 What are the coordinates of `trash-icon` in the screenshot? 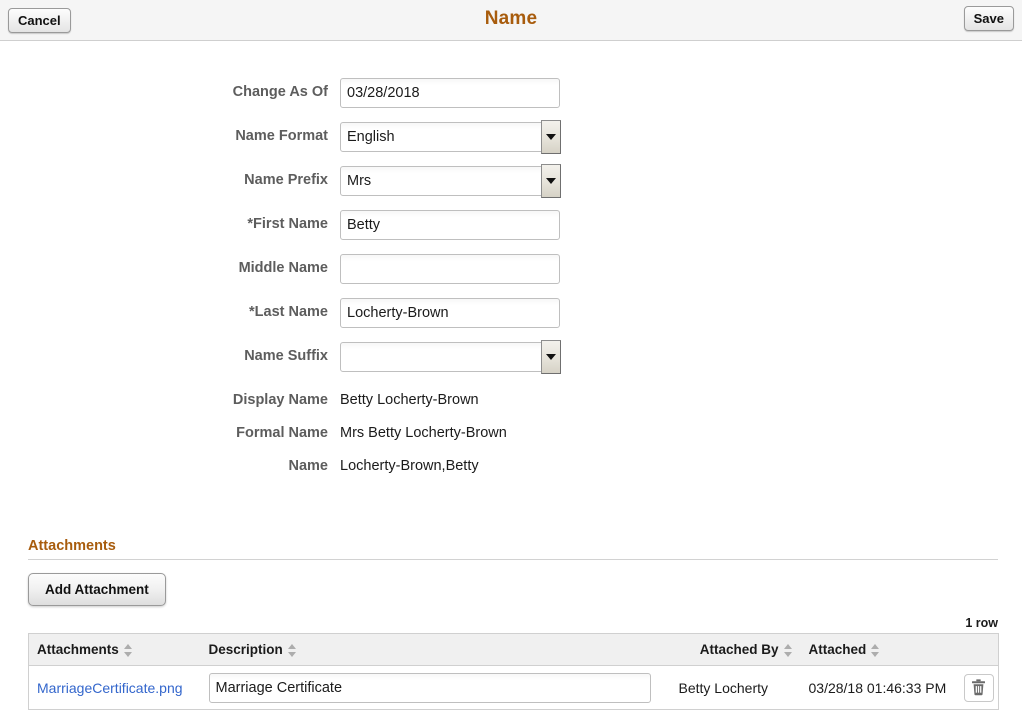 It's located at (978, 687).